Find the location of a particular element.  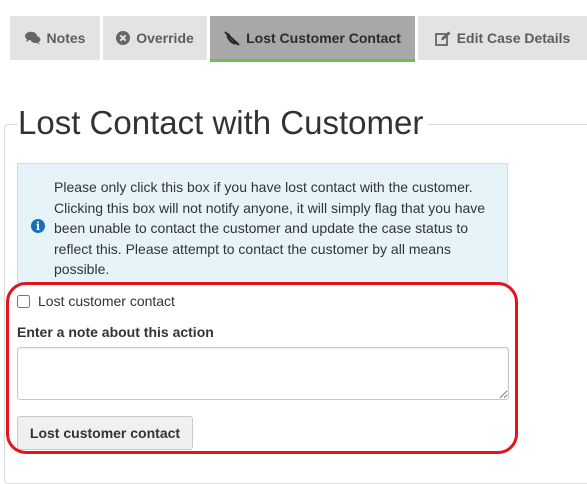

lost-contact-checkbox-row: Lost customer contact is located at coordinates (96, 301).